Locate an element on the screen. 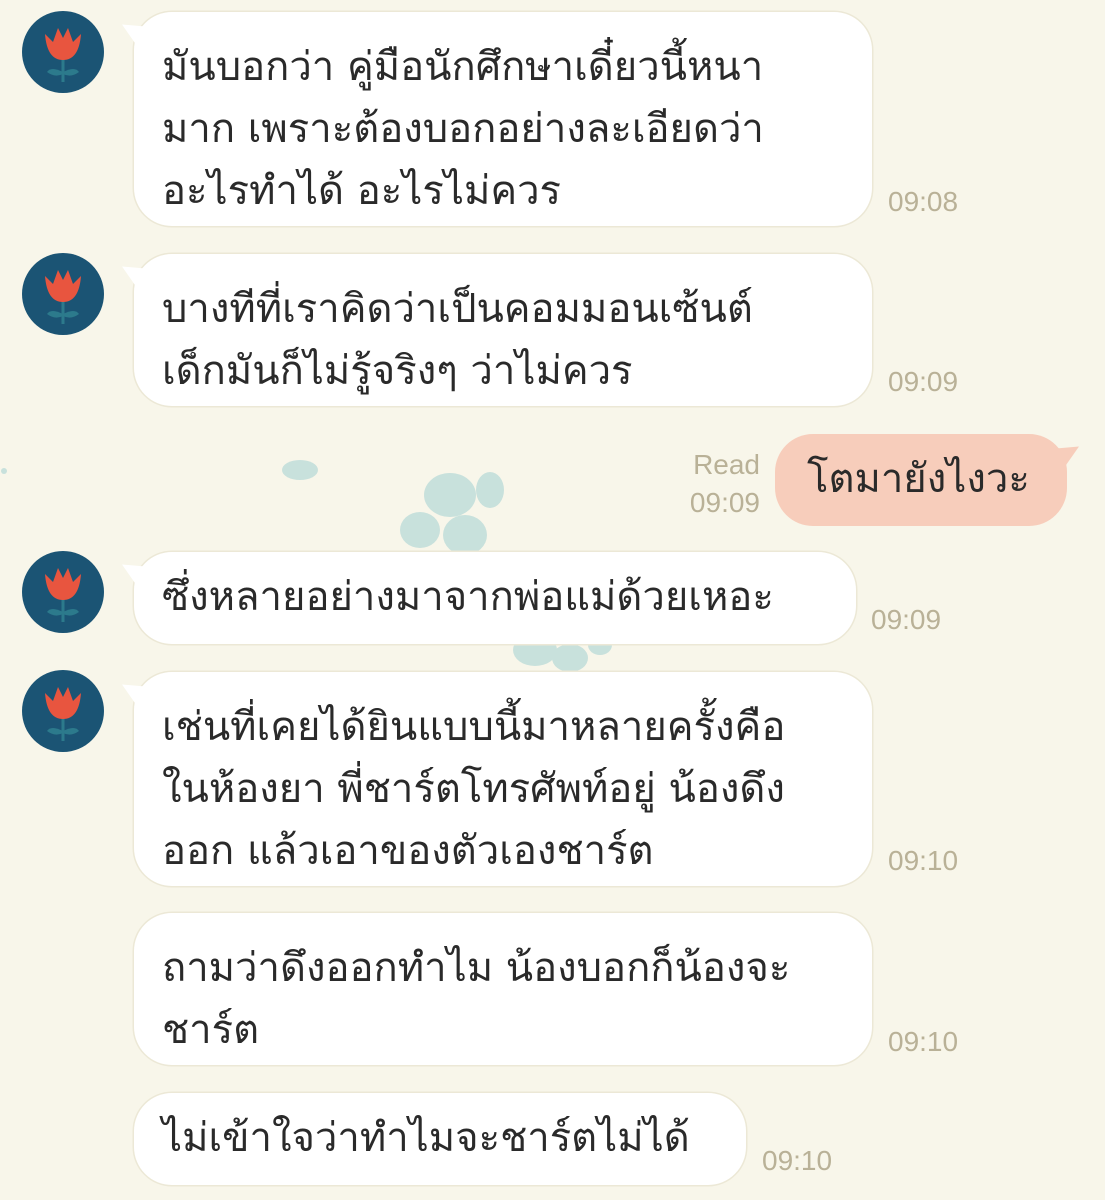  message-timestamp: 09:08 is located at coordinates (923, 201).